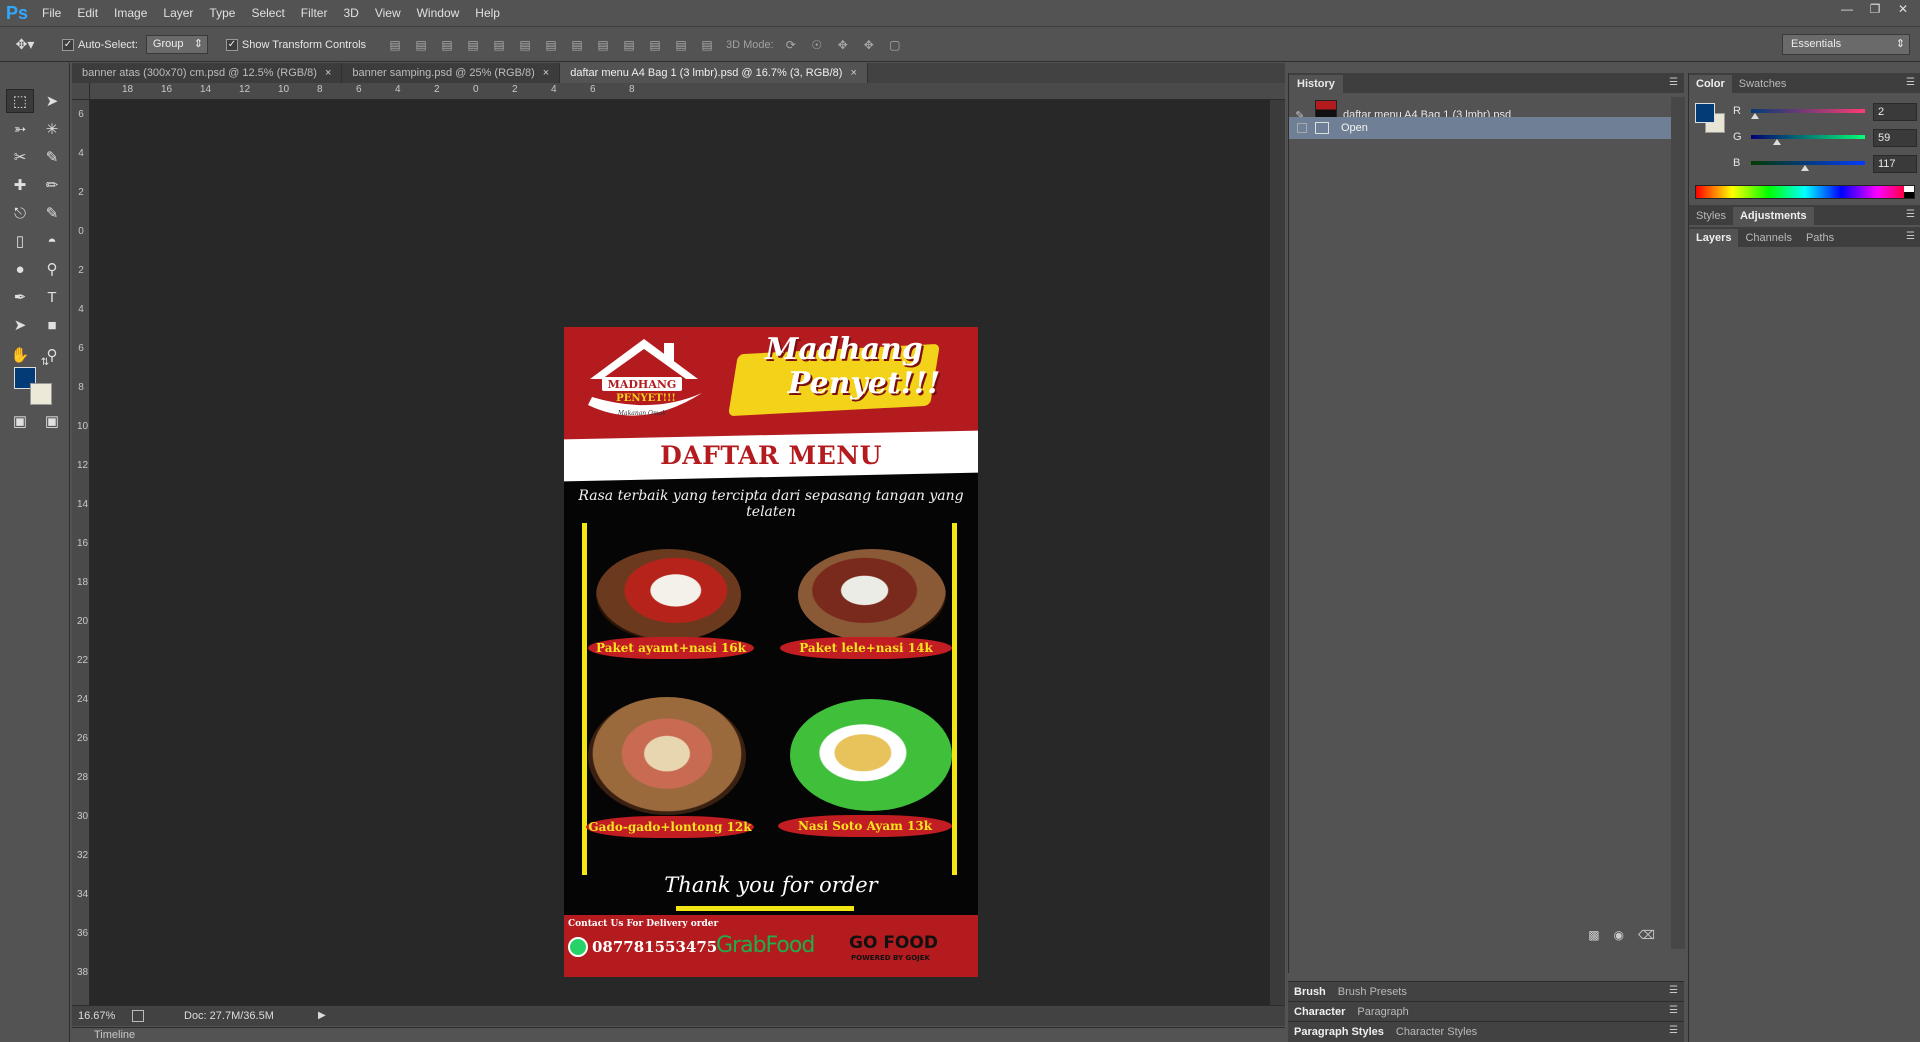  I want to click on hand-tool-icon: ✋, so click(20, 355).